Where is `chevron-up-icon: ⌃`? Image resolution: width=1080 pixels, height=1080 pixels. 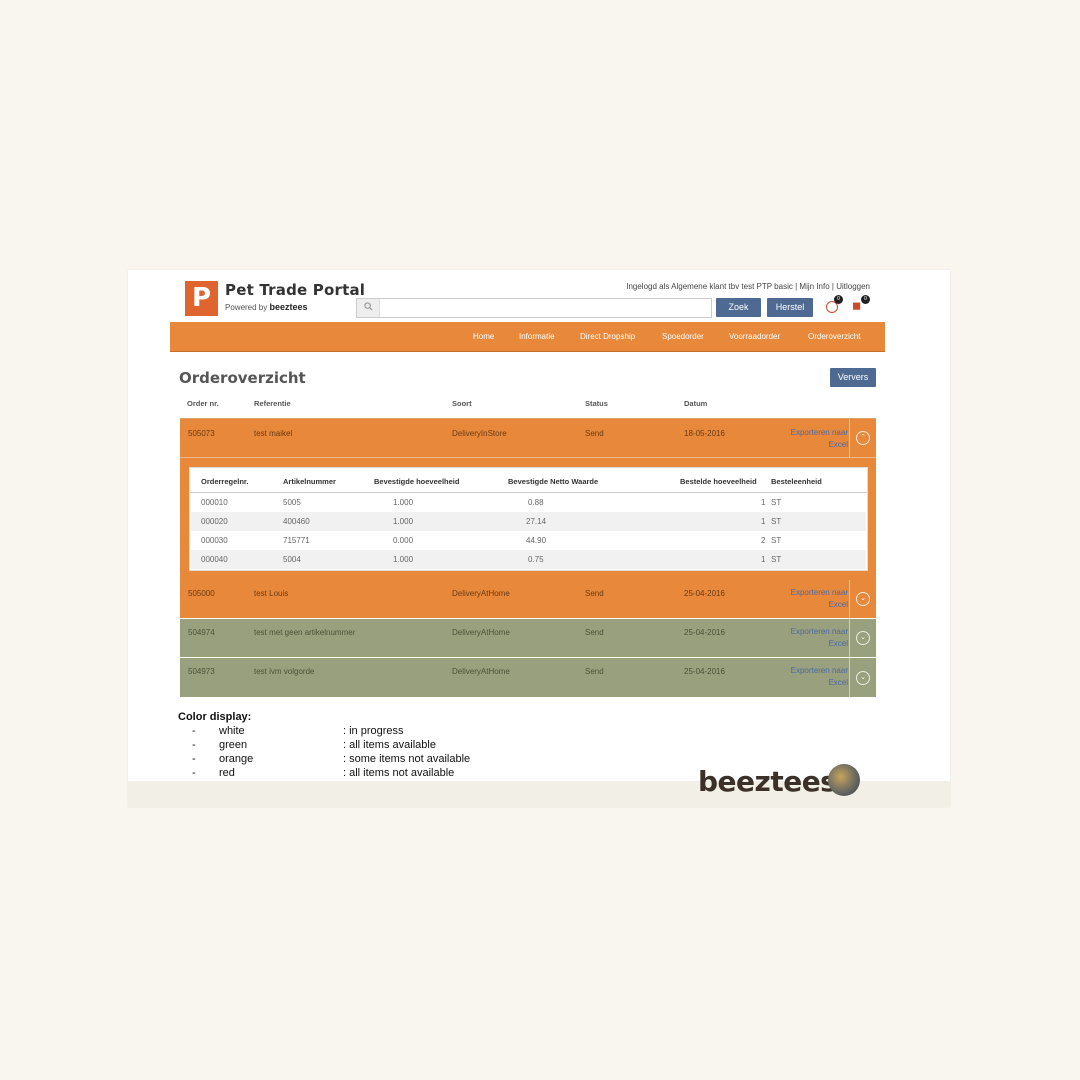 chevron-up-icon: ⌃ is located at coordinates (863, 438).